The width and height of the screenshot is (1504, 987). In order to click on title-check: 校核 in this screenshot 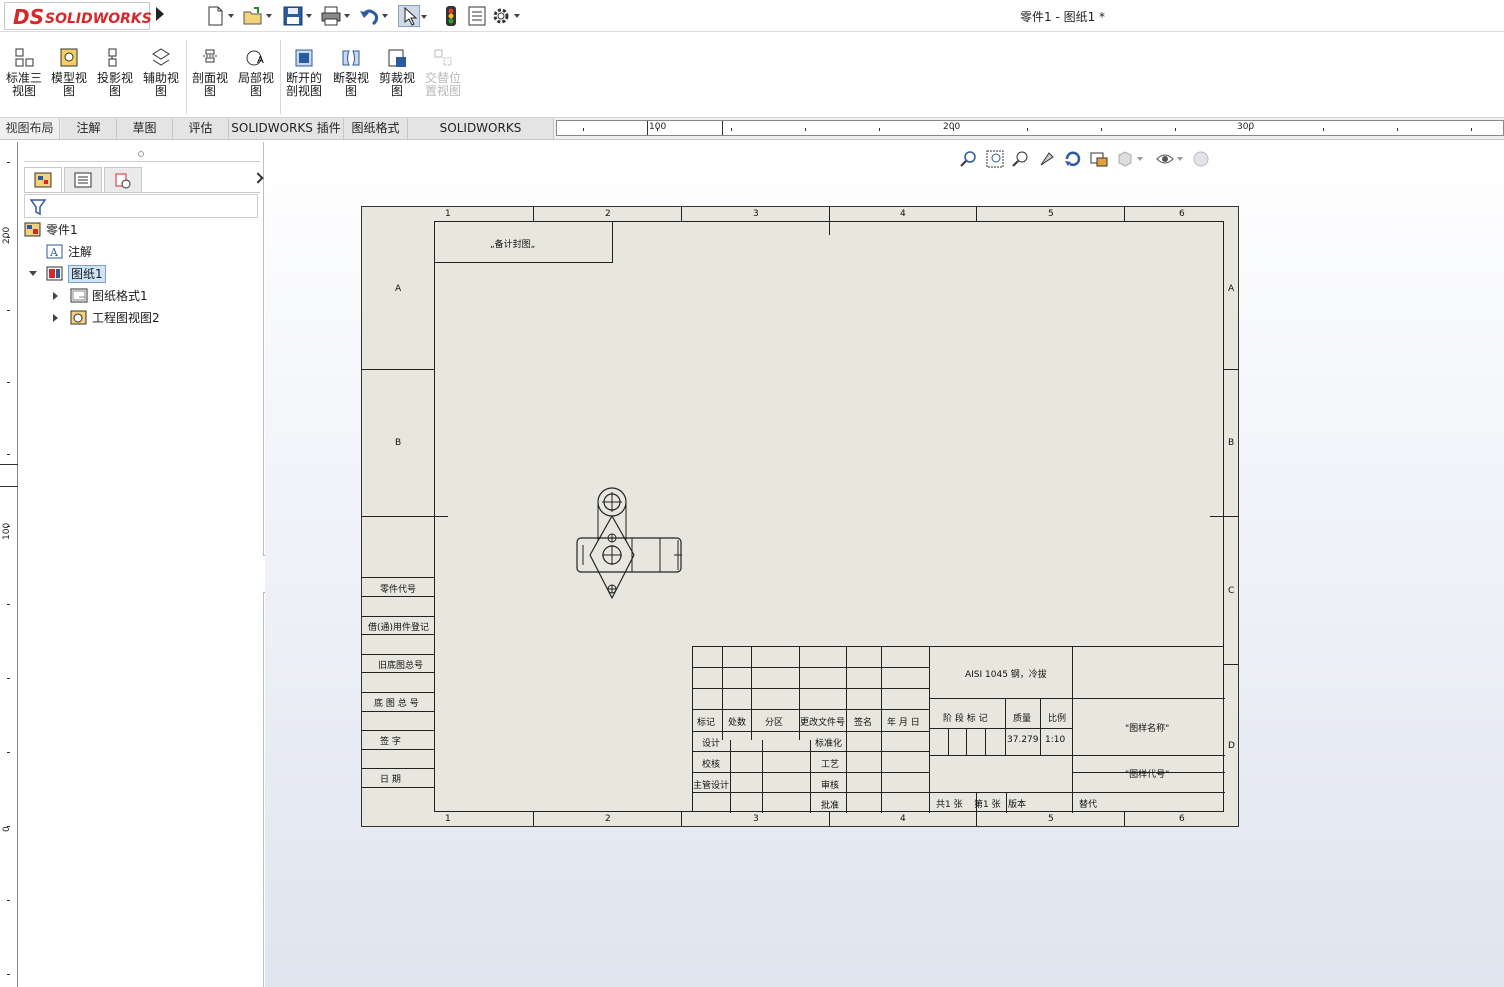, I will do `click(711, 765)`.